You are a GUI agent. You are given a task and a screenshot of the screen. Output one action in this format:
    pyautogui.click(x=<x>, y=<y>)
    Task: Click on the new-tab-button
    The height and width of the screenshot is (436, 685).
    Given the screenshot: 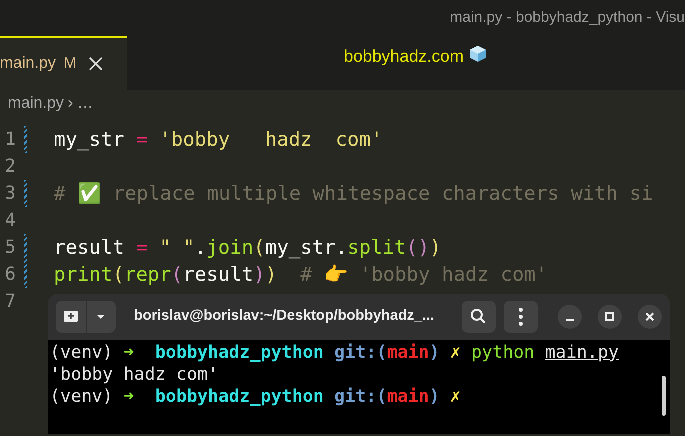 What is the action you would take?
    pyautogui.click(x=86, y=317)
    